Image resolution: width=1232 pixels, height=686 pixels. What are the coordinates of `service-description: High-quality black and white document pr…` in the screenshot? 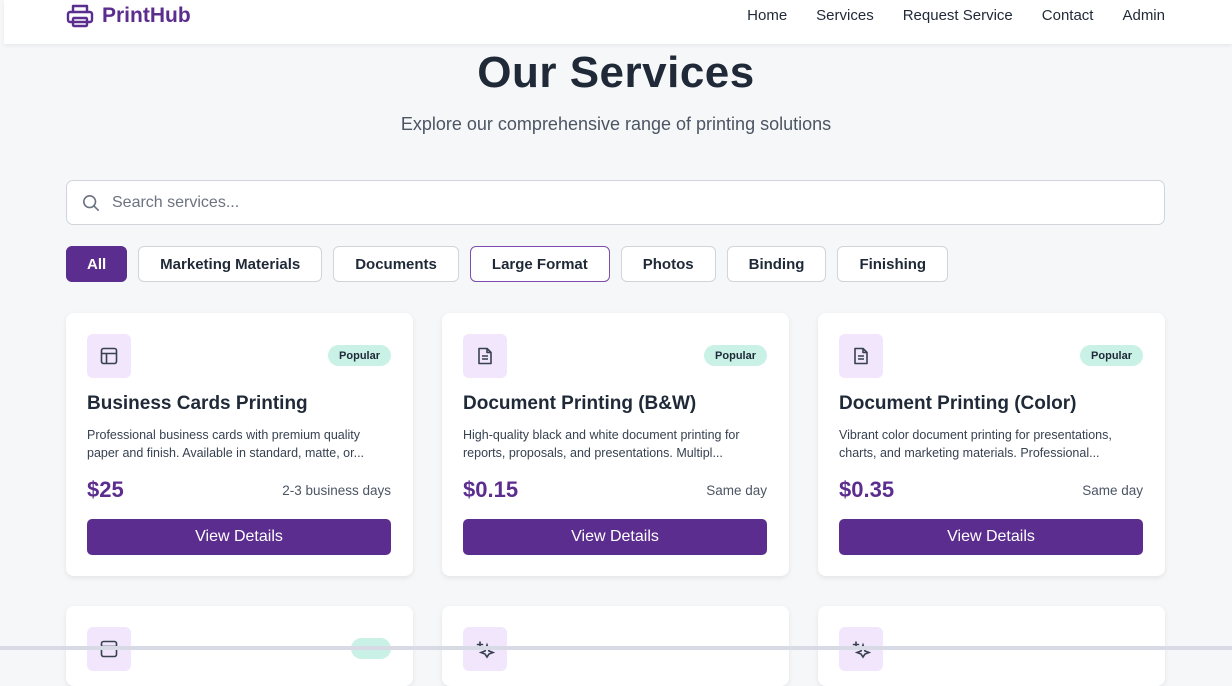 It's located at (601, 444).